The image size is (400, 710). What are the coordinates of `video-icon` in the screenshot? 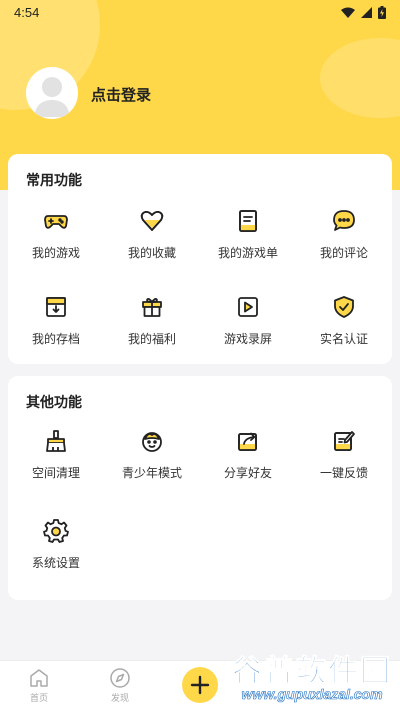 It's located at (248, 307).